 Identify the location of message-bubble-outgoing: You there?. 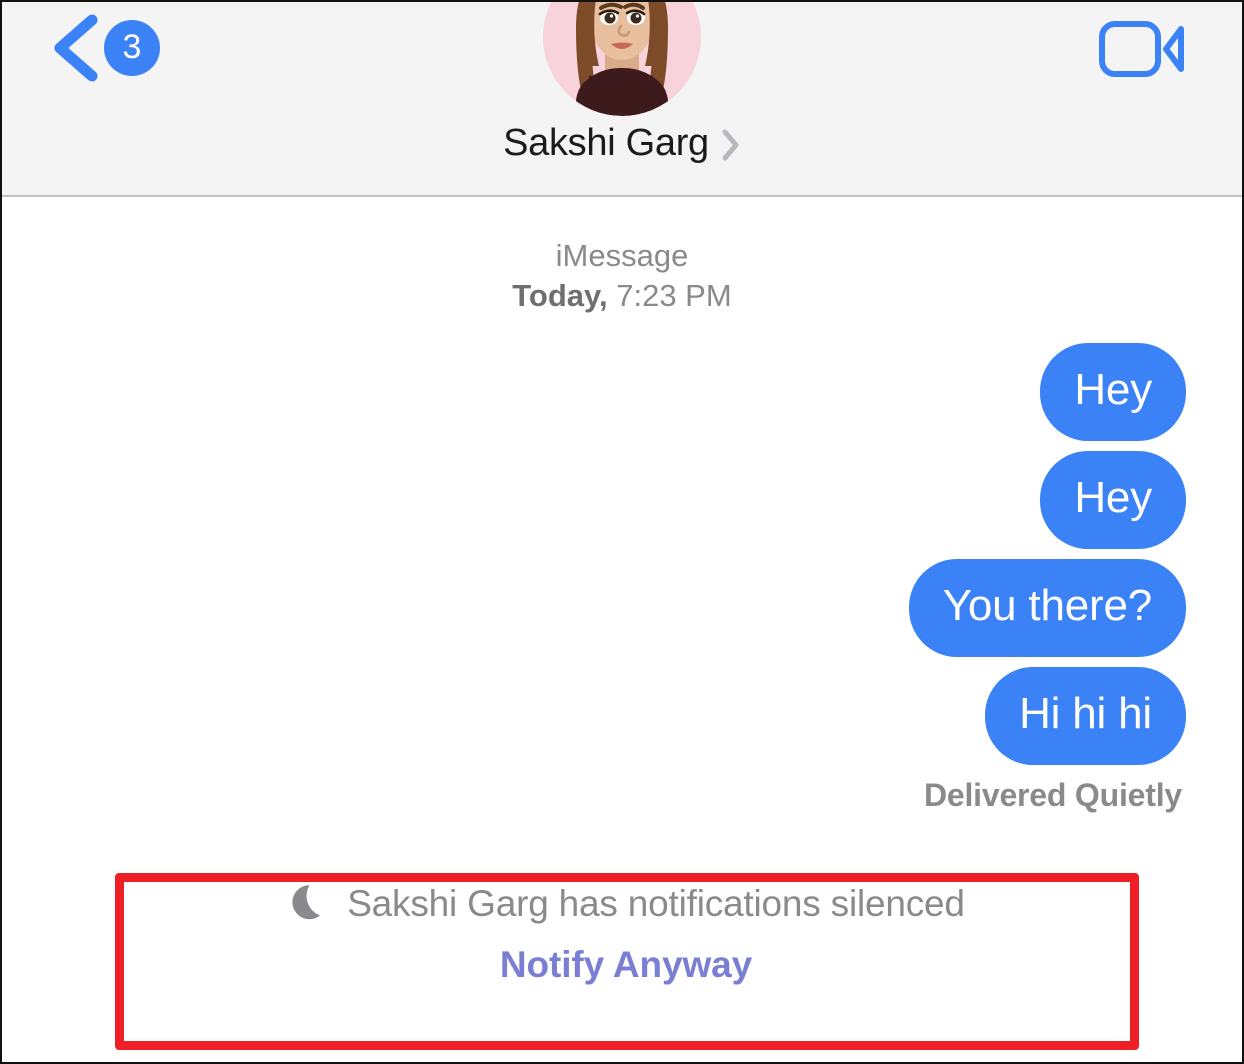
(1047, 607).